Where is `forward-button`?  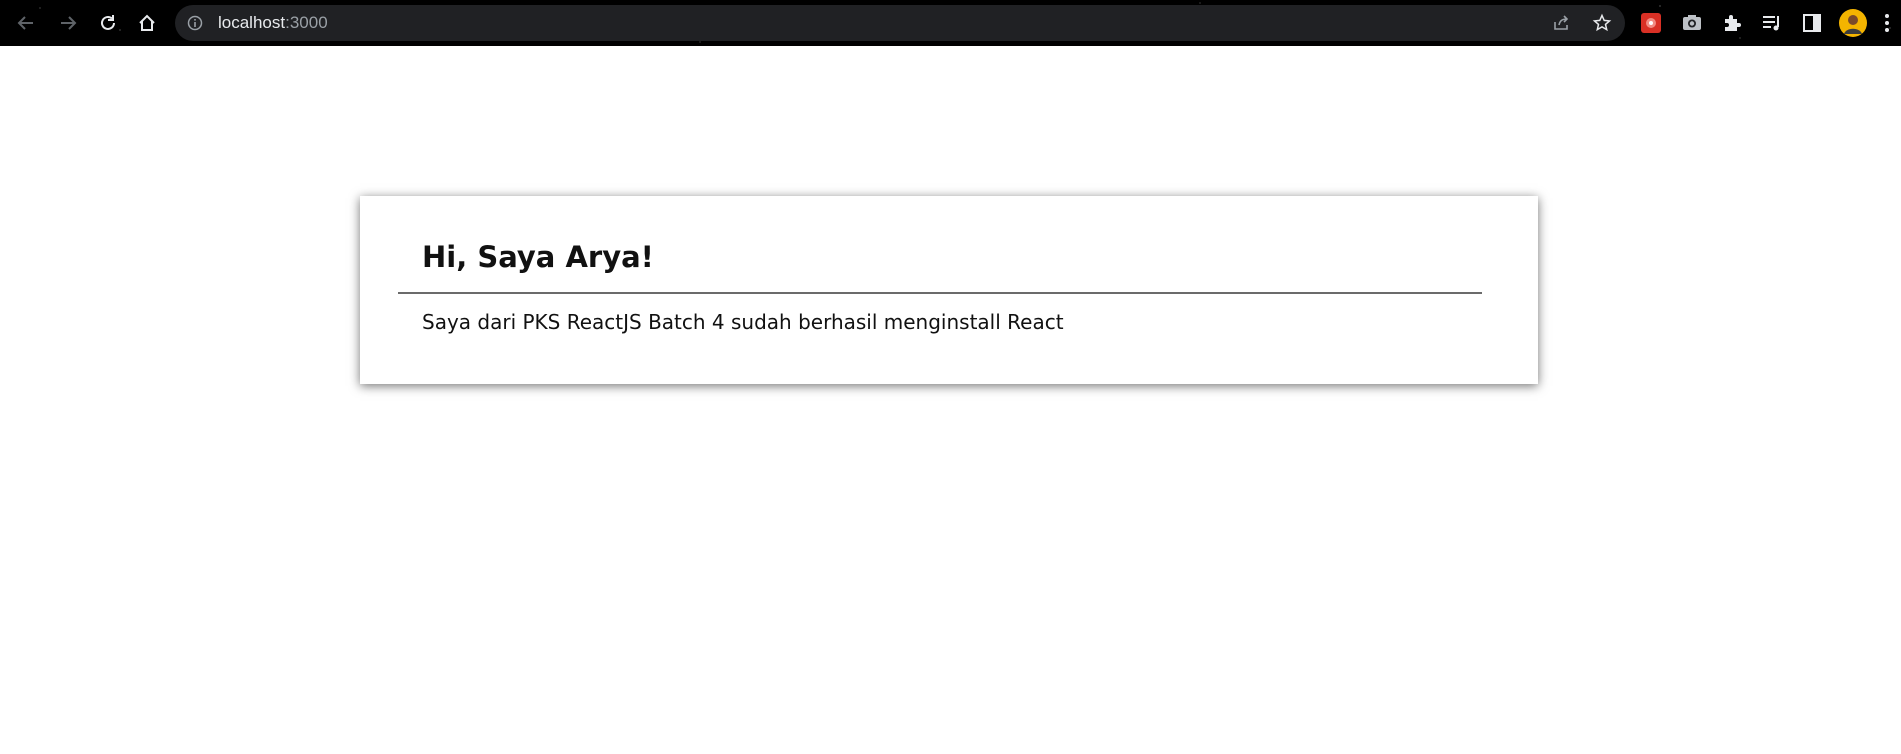 forward-button is located at coordinates (68, 23).